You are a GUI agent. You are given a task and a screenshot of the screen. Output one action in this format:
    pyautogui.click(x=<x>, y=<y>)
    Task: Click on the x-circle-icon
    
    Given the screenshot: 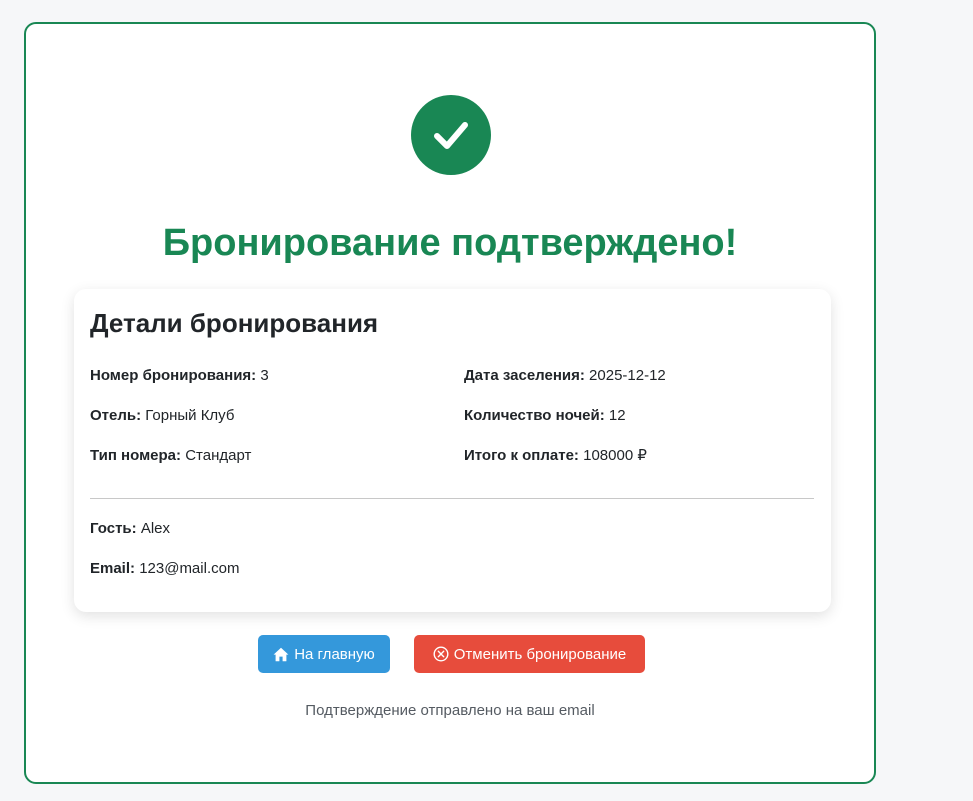 What is the action you would take?
    pyautogui.click(x=441, y=654)
    